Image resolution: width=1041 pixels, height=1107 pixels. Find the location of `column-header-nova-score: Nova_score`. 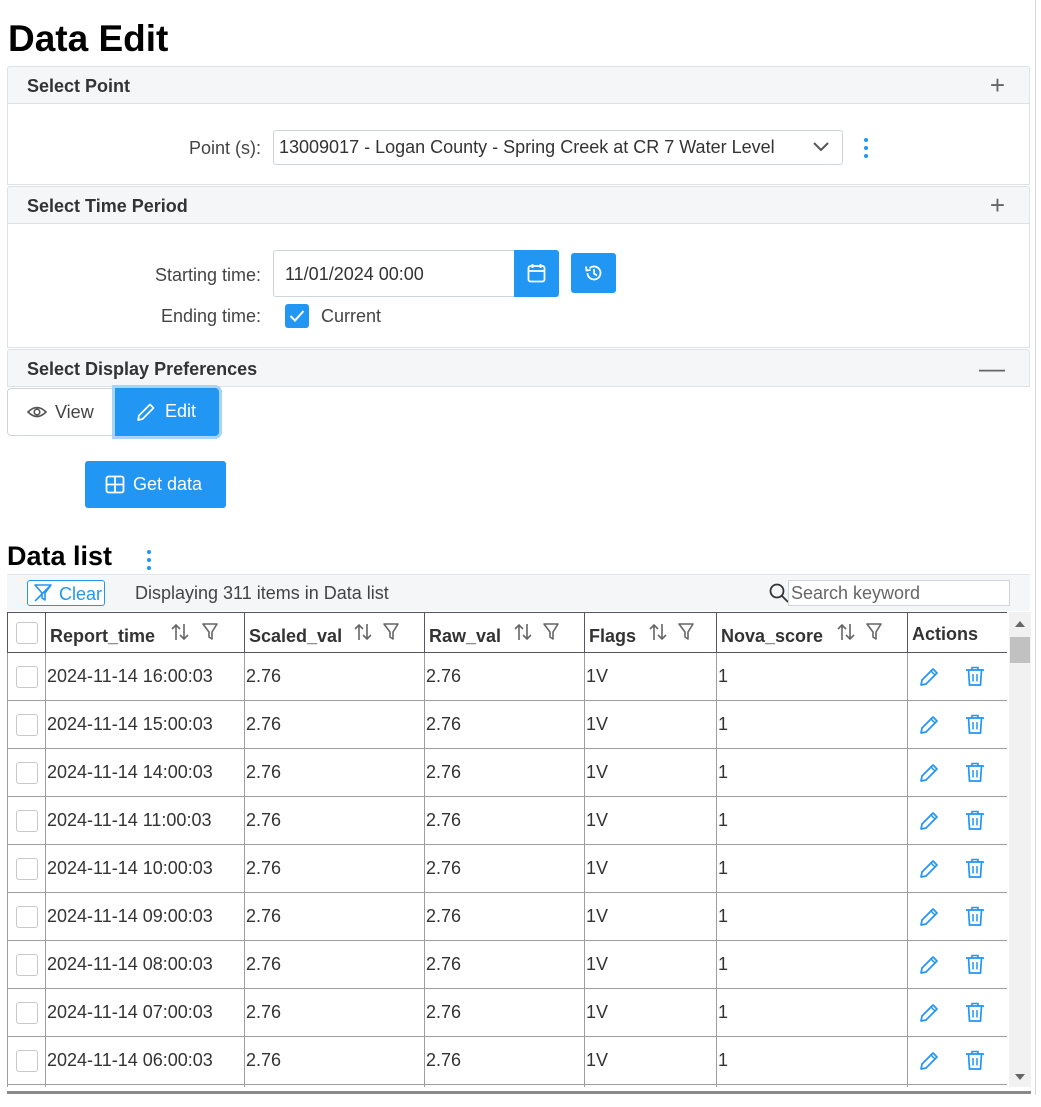

column-header-nova-score: Nova_score is located at coordinates (812, 632).